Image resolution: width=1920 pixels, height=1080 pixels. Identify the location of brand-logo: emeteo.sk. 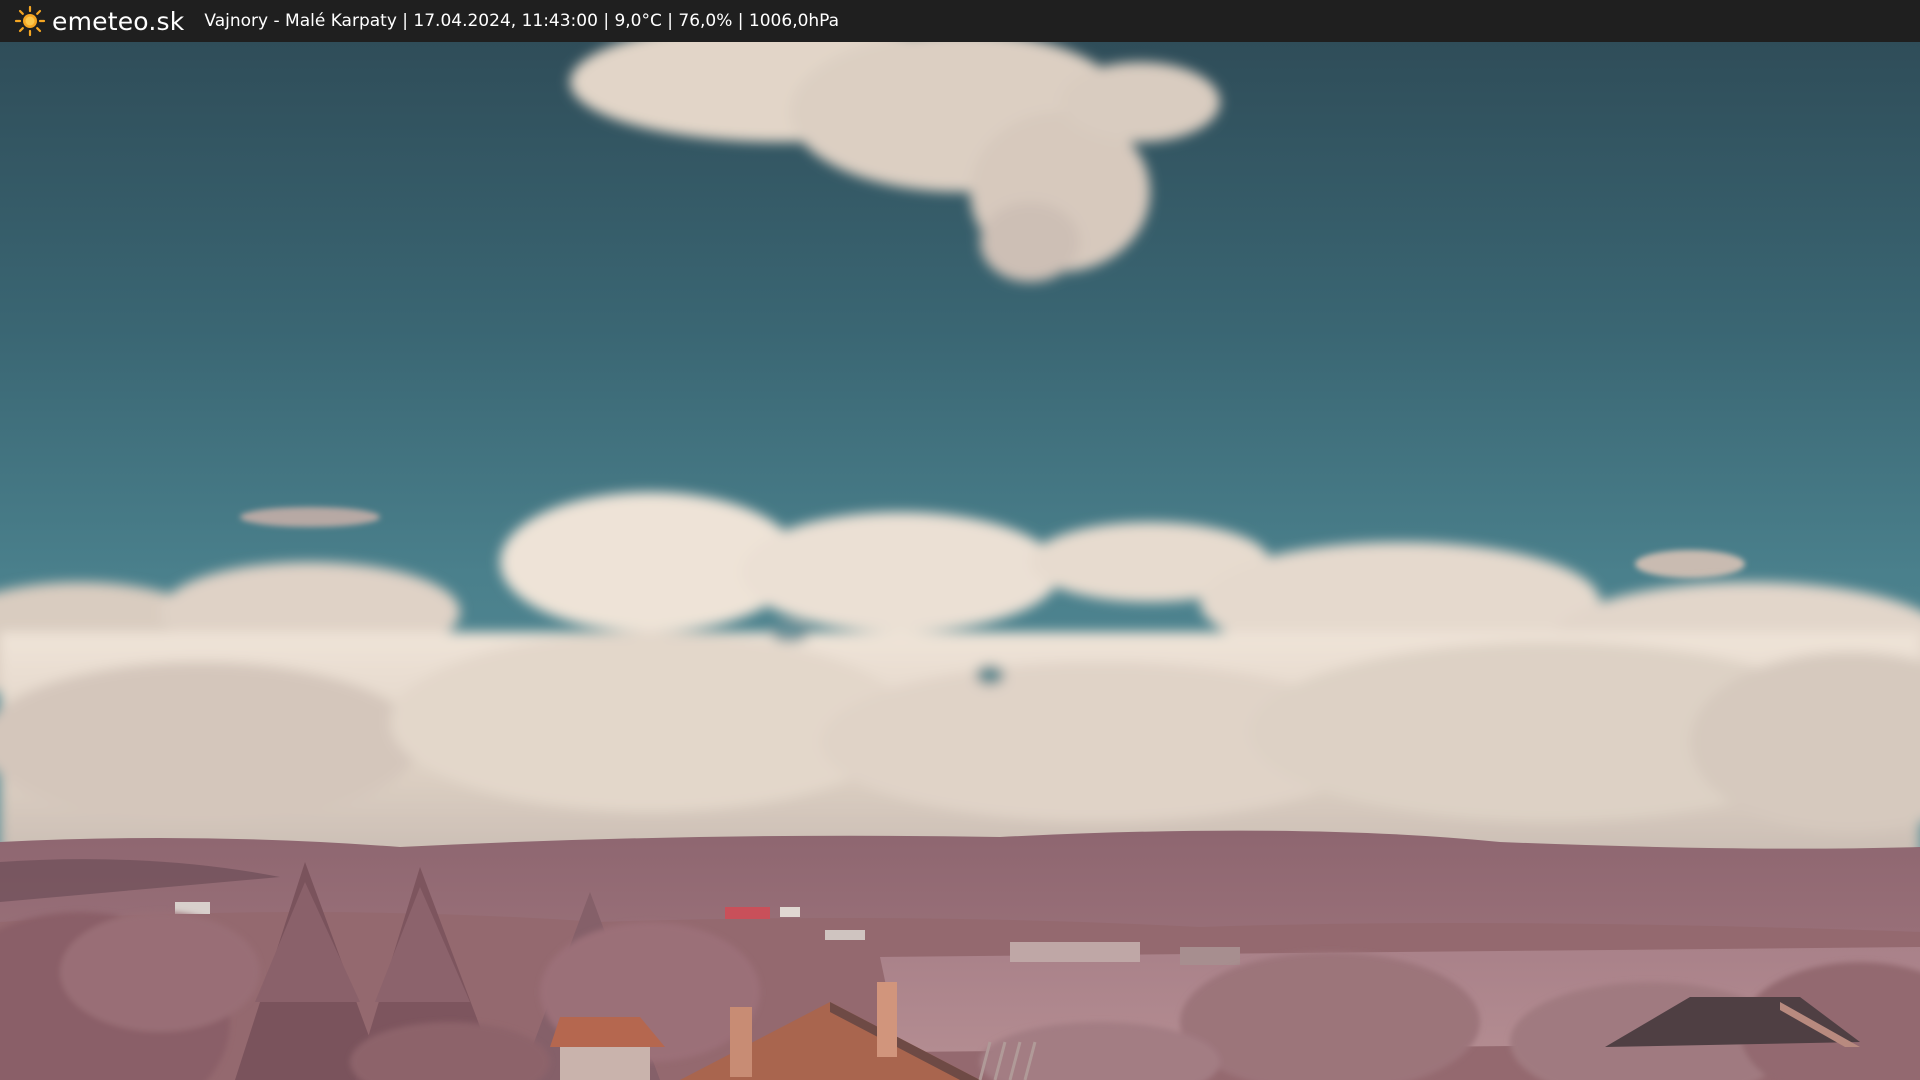
(99, 21).